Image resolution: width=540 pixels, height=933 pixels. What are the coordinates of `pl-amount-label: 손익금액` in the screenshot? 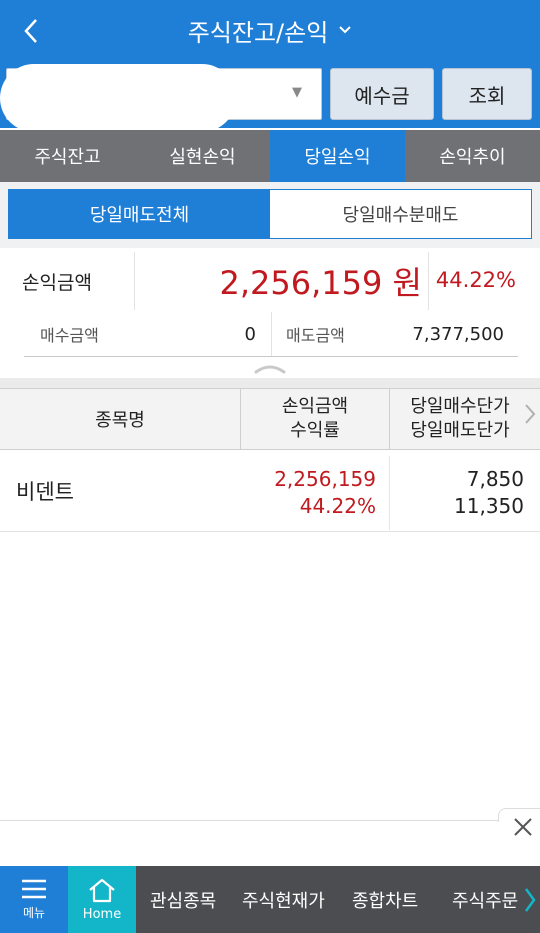 It's located at (57, 283).